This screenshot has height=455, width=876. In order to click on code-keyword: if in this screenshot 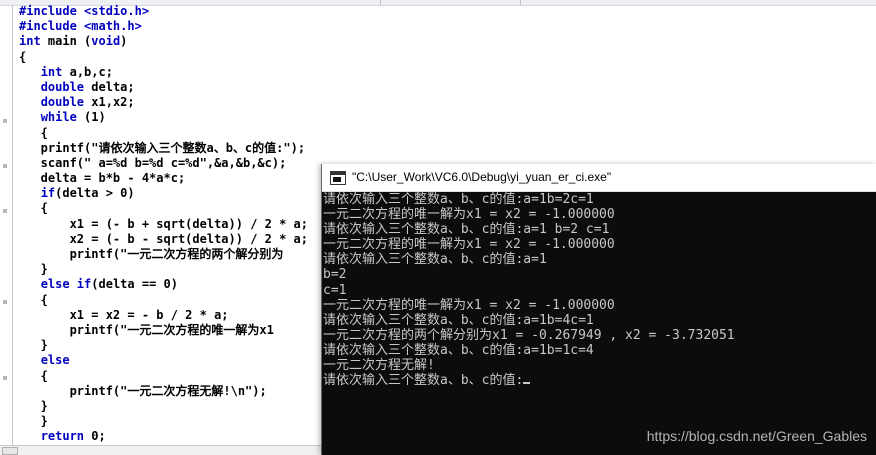, I will do `click(48, 193)`.